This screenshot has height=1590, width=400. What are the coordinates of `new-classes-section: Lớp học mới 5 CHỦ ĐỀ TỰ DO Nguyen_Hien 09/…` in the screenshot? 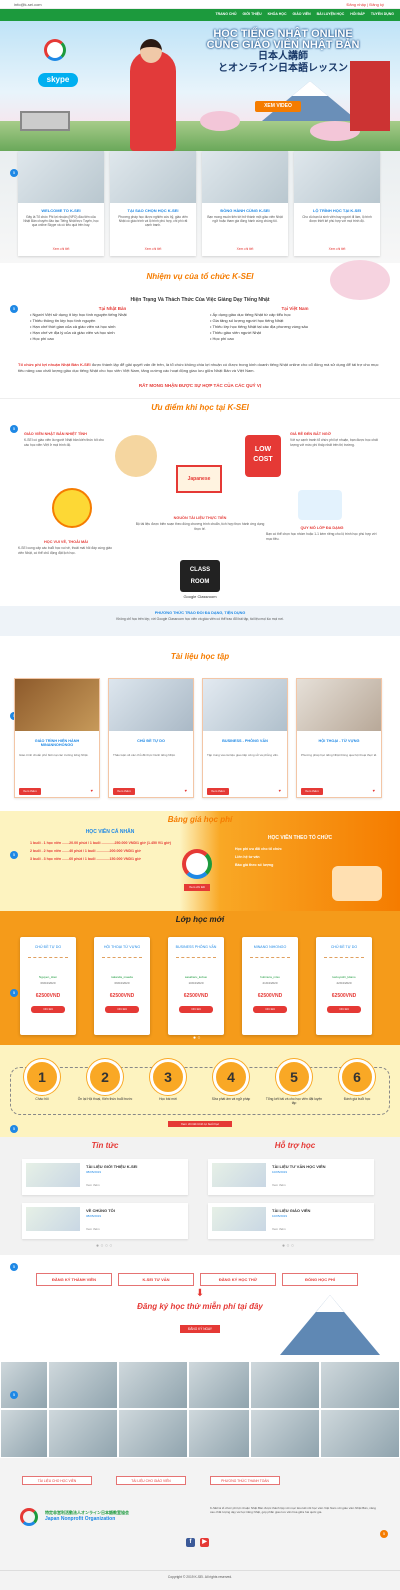 It's located at (200, 978).